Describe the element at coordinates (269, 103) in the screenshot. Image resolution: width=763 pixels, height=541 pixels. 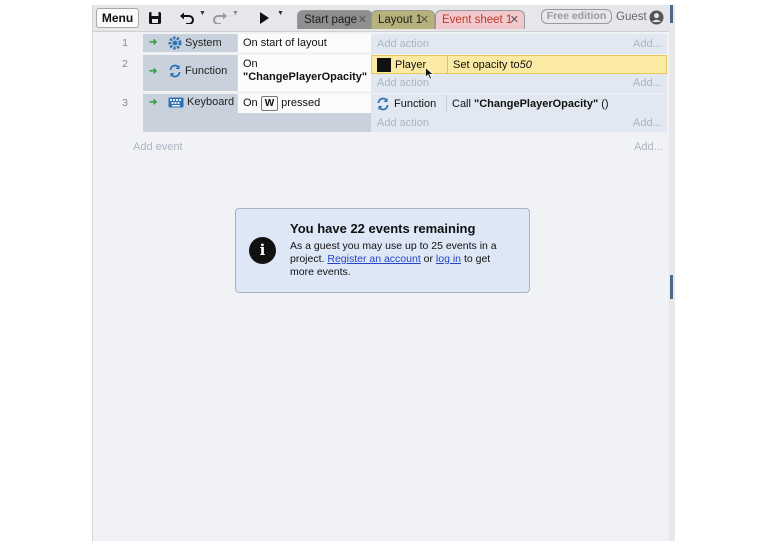
I see `key-w-badge: W` at that location.